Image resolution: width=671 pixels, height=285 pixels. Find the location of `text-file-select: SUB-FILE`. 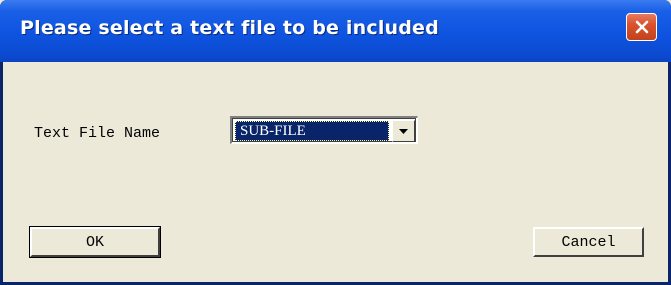

text-file-select: SUB-FILE is located at coordinates (324, 130).